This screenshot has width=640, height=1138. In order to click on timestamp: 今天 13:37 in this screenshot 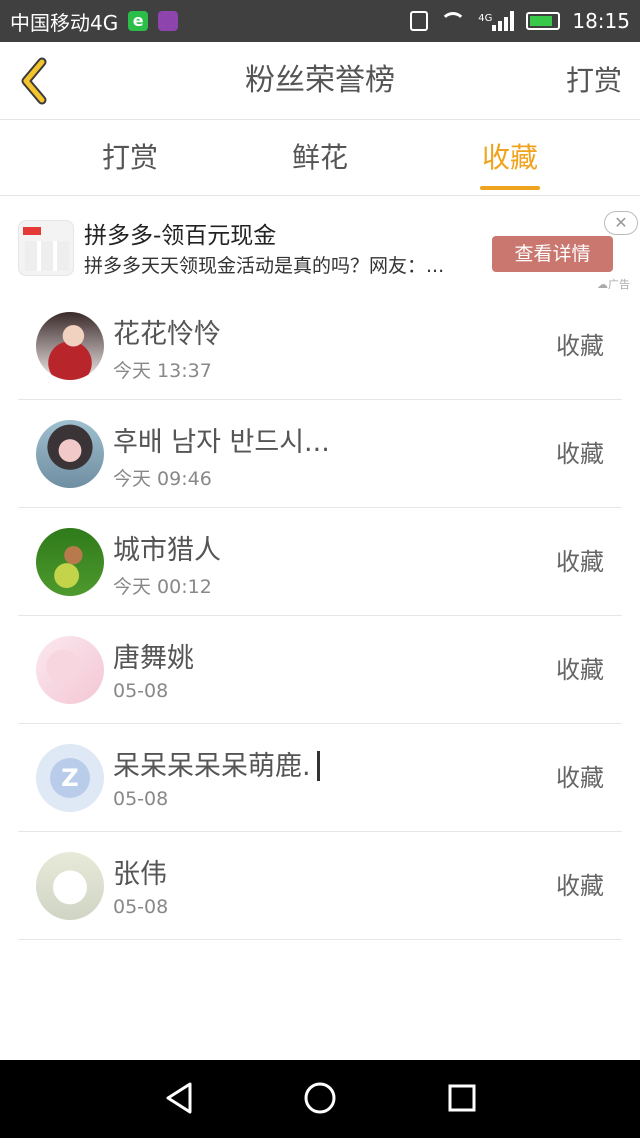, I will do `click(162, 371)`.